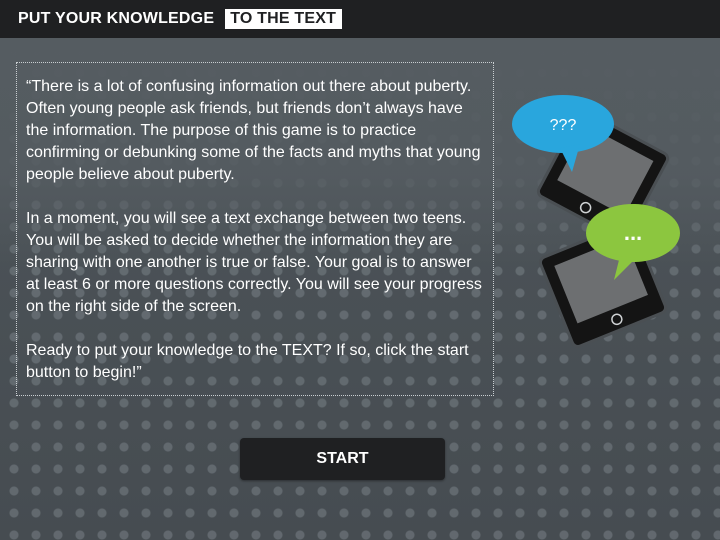 The image size is (720, 540). Describe the element at coordinates (116, 18) in the screenshot. I see `title-part1: PUT YOUR KNOWLEDGE` at that location.